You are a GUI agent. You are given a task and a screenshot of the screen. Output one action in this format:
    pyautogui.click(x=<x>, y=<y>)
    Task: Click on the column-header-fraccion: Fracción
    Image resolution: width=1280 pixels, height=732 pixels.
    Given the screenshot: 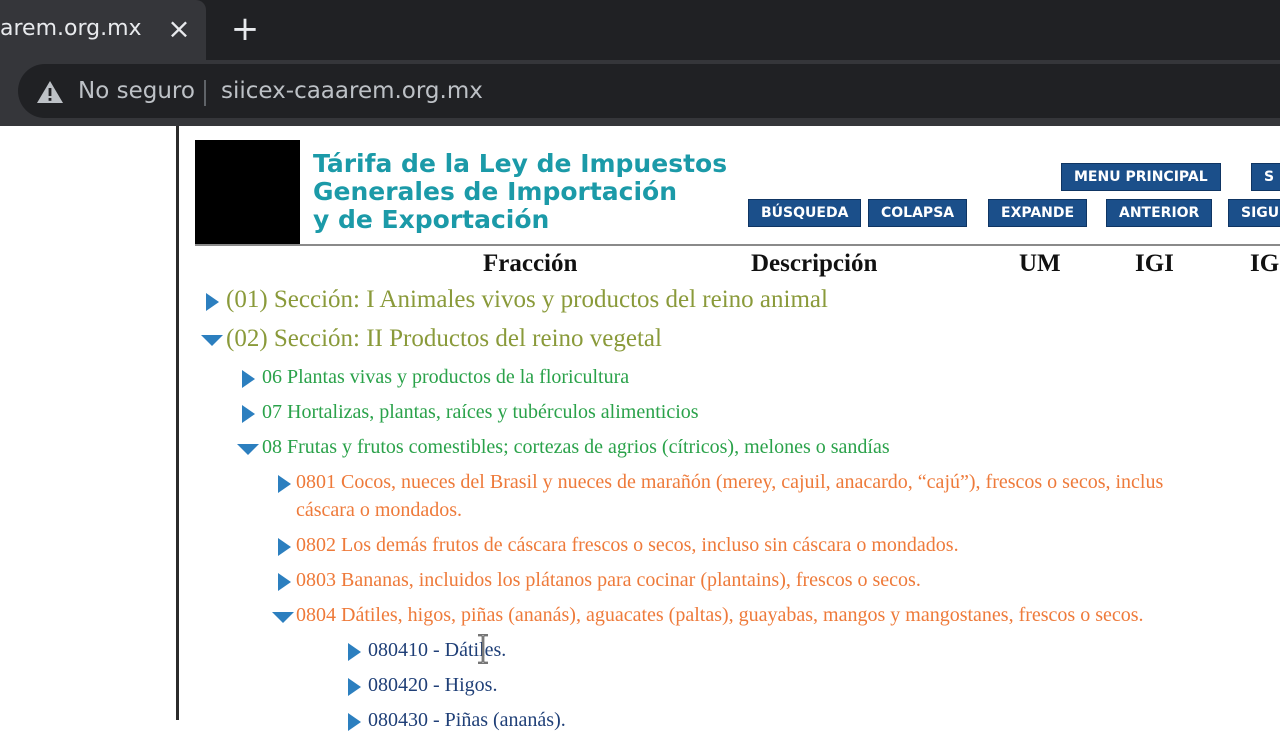 What is the action you would take?
    pyautogui.click(x=530, y=263)
    